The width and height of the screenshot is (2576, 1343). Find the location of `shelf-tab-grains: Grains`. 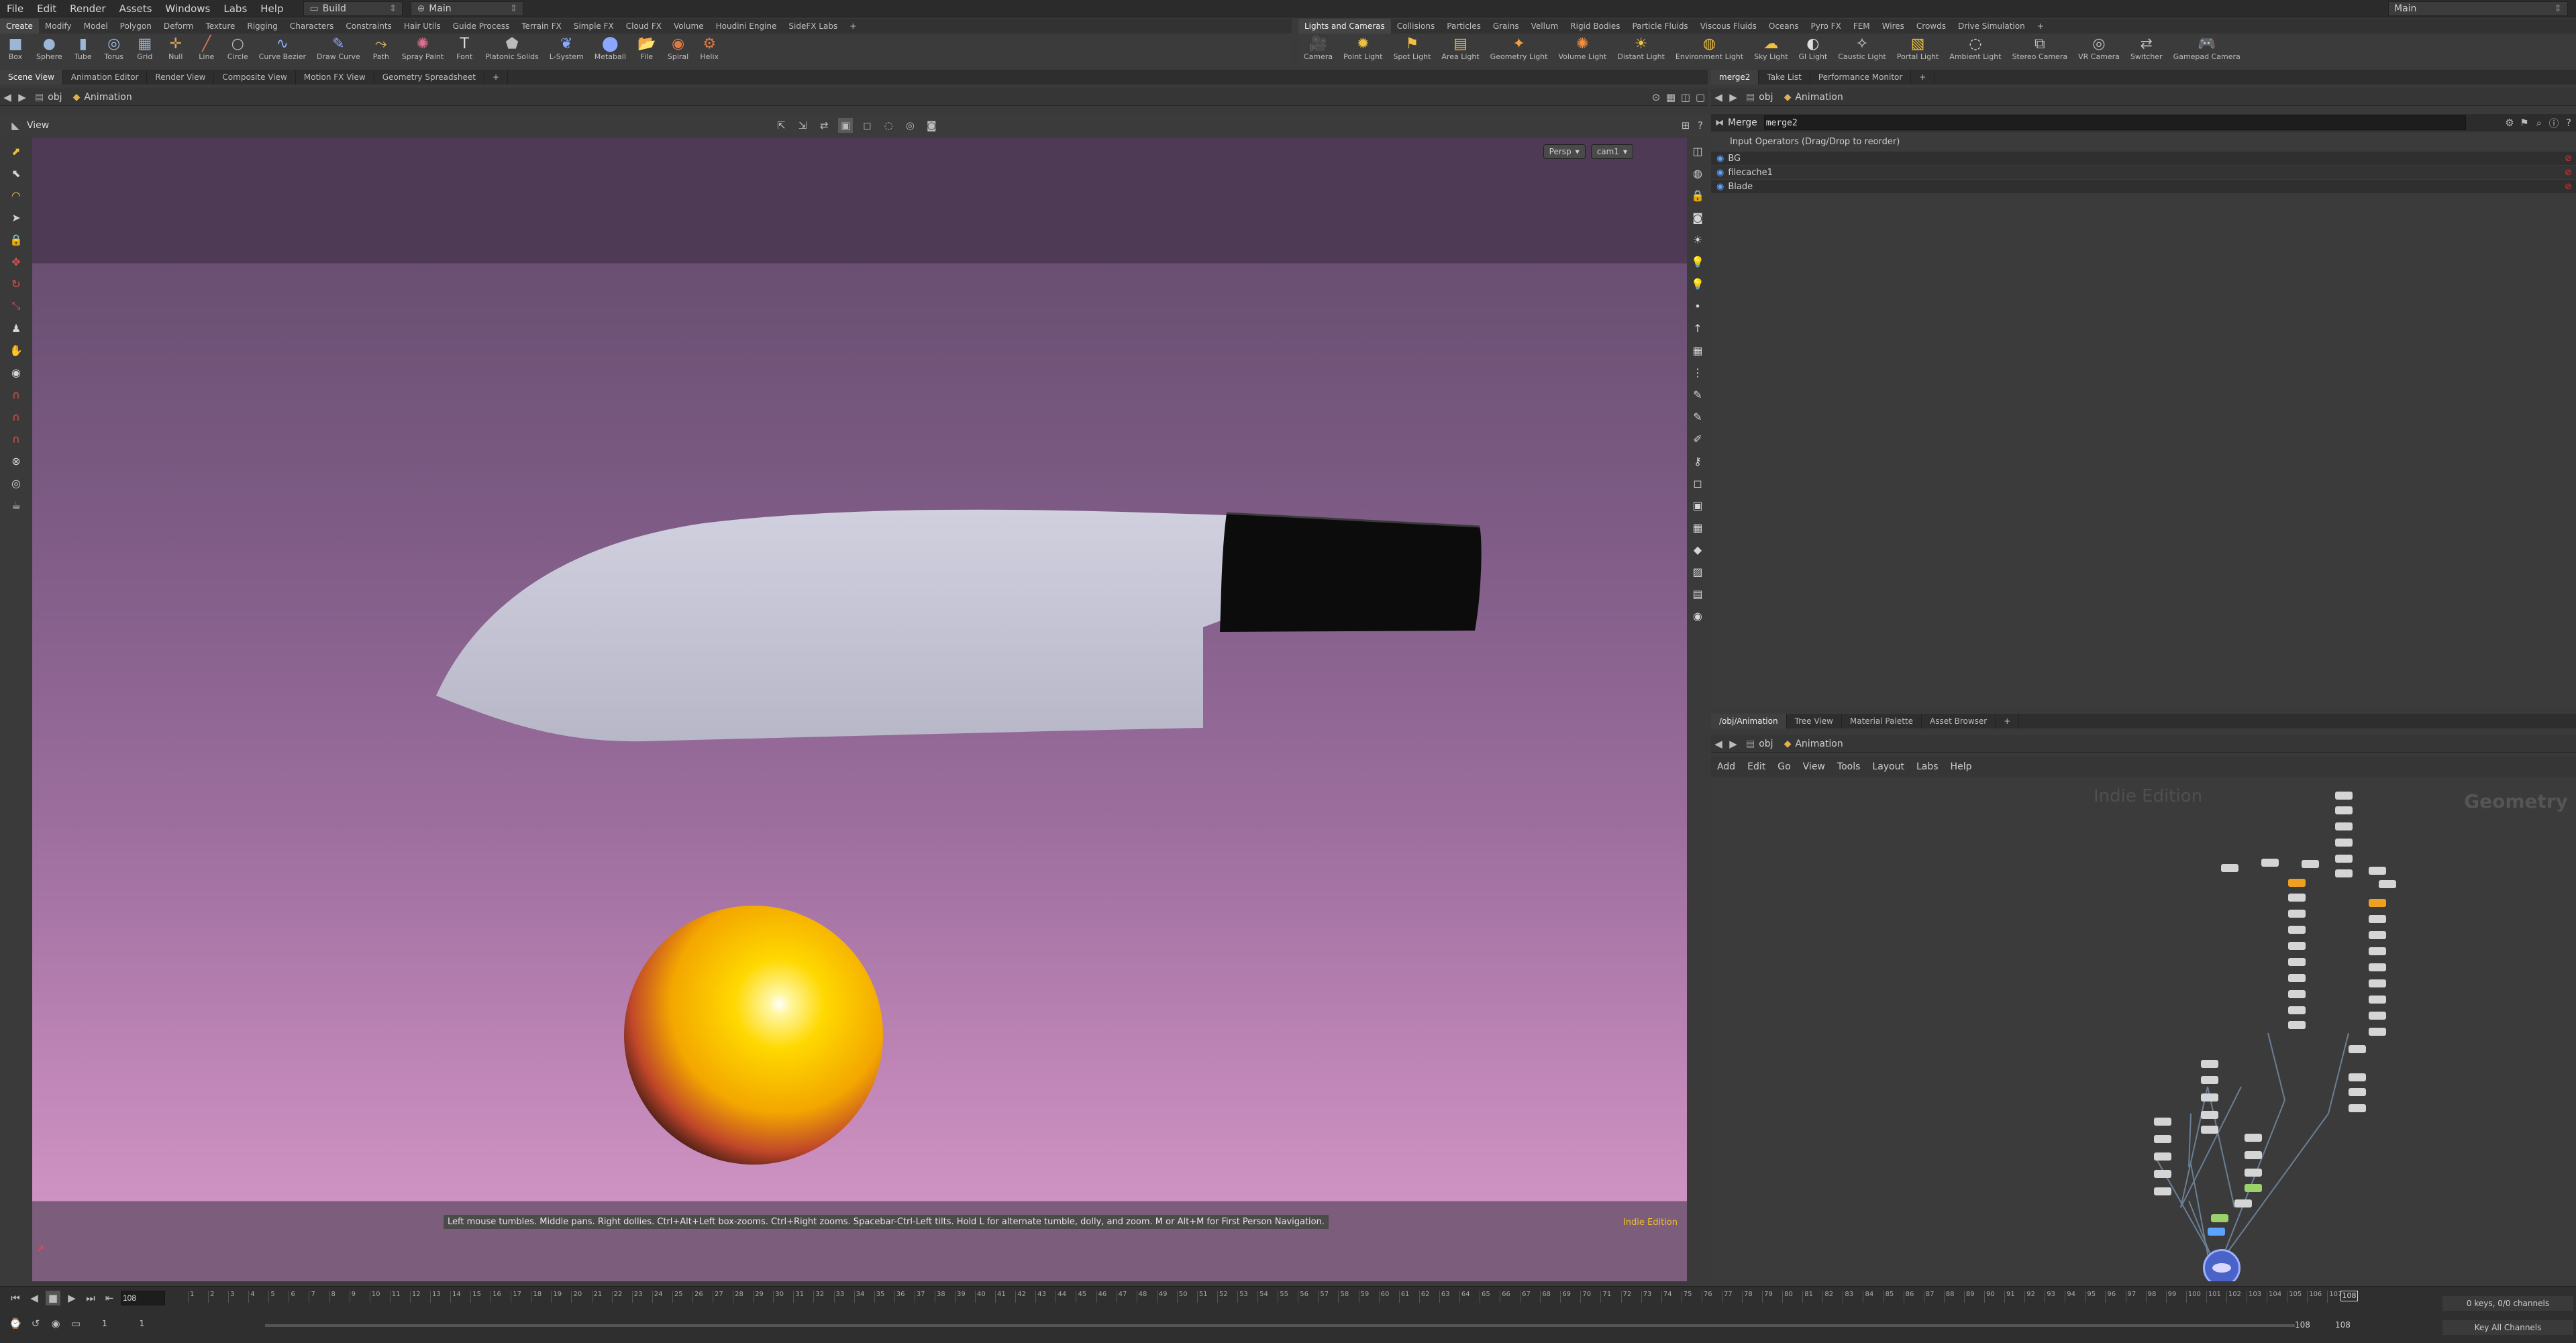

shelf-tab-grains: Grains is located at coordinates (1506, 26).